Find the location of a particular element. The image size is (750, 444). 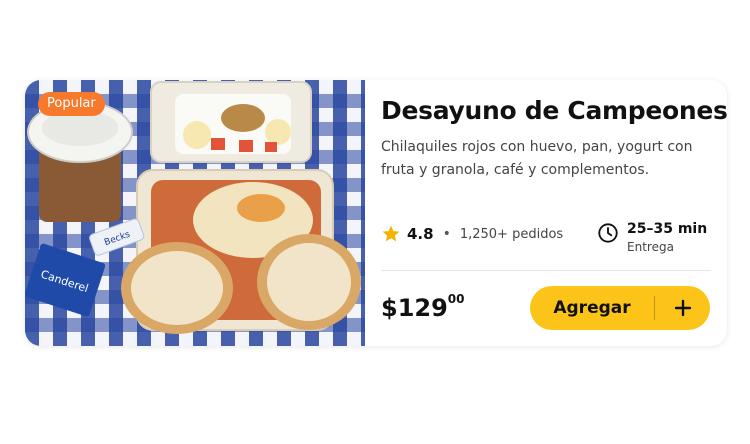

rating-row: 4.8 • 1,250+ pedidos is located at coordinates (472, 234).